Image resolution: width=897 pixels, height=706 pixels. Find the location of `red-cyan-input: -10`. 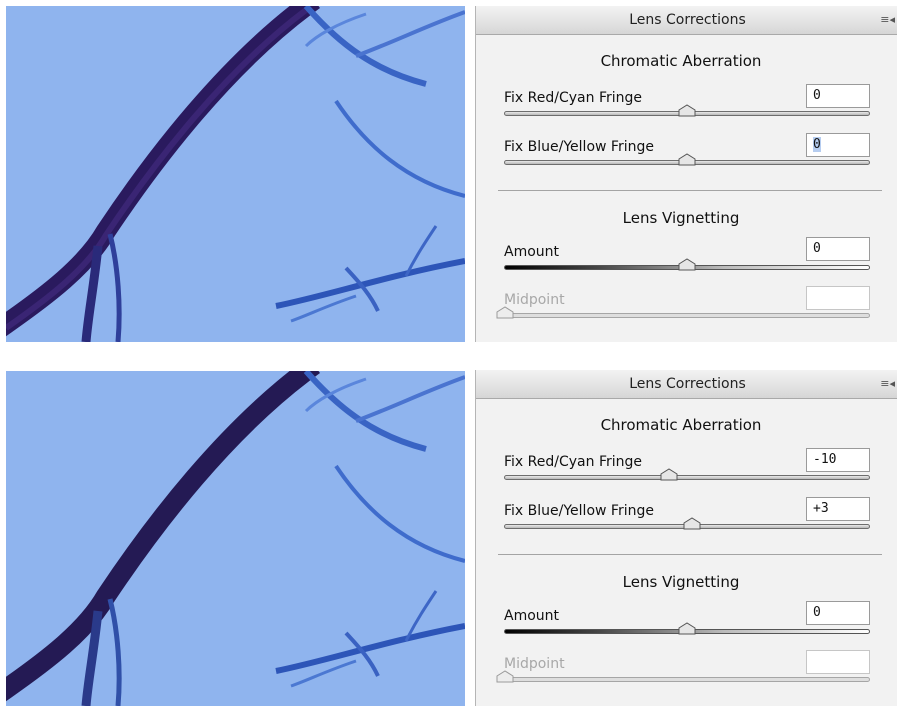

red-cyan-input: -10 is located at coordinates (838, 460).